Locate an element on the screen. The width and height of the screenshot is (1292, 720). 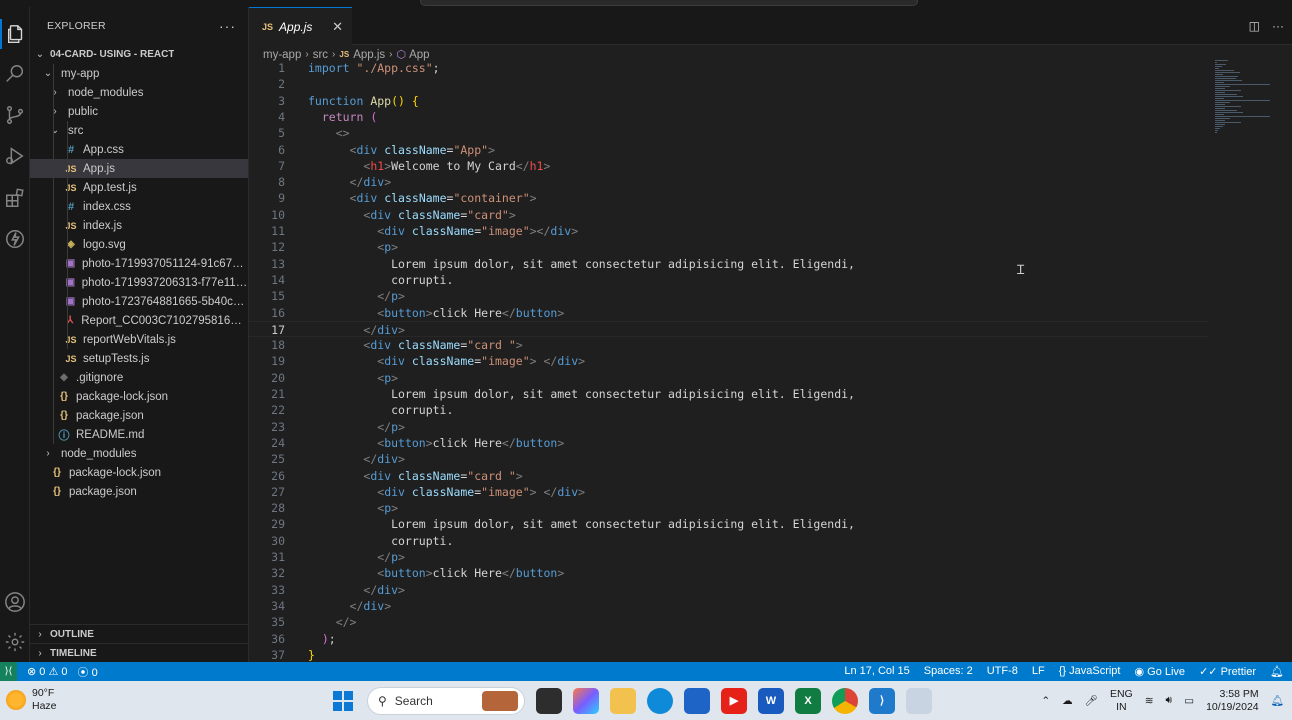
code-line: 25 </div> is located at coordinates (729, 459).